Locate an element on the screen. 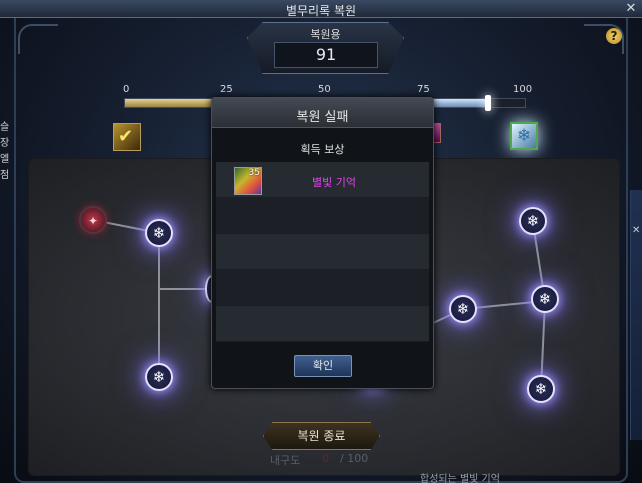  left-edge-char: 장 is located at coordinates (5, 143).